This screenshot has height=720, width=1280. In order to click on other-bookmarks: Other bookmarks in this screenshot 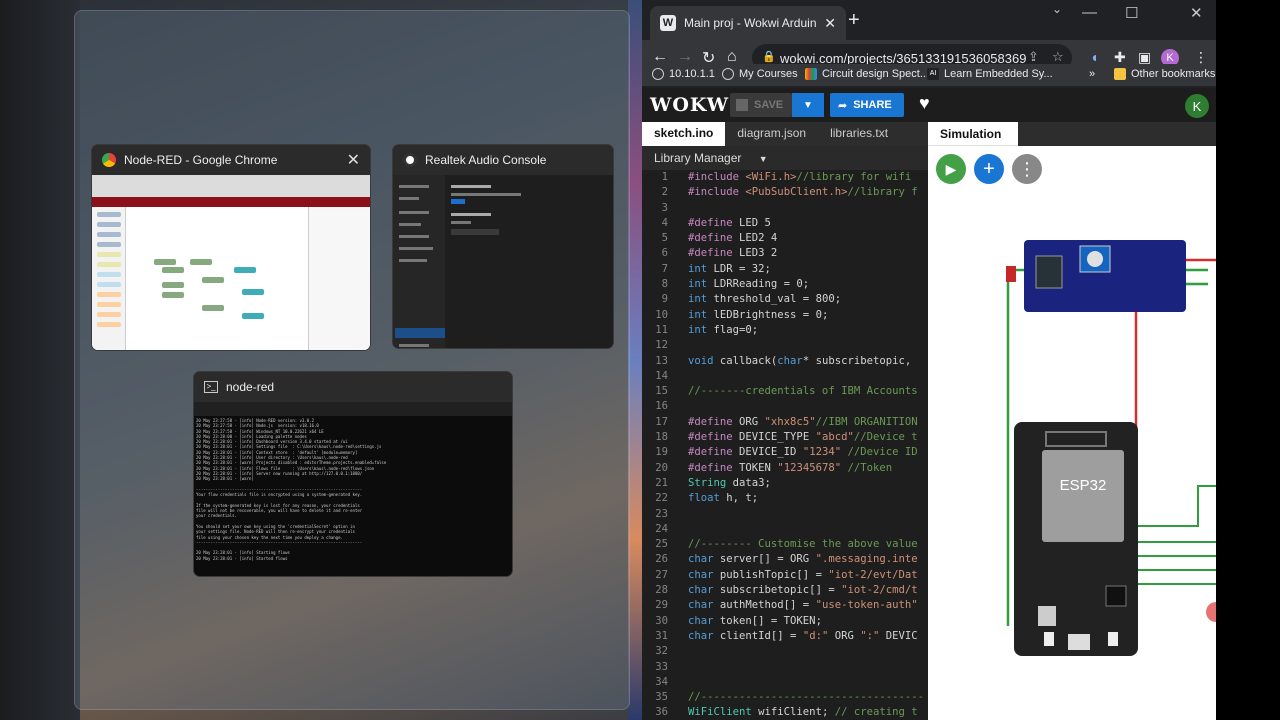, I will do `click(1164, 74)`.